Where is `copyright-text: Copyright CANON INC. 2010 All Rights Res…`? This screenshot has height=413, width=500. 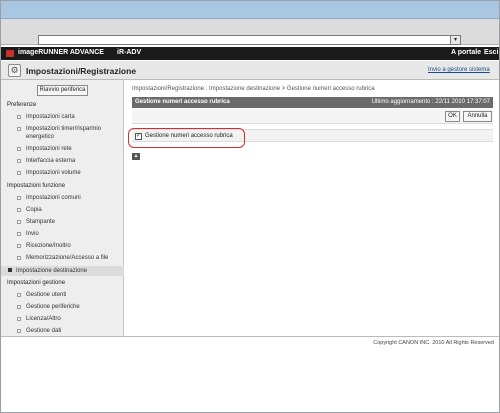 copyright-text: Copyright CANON INC. 2010 All Rights Res… is located at coordinates (433, 343).